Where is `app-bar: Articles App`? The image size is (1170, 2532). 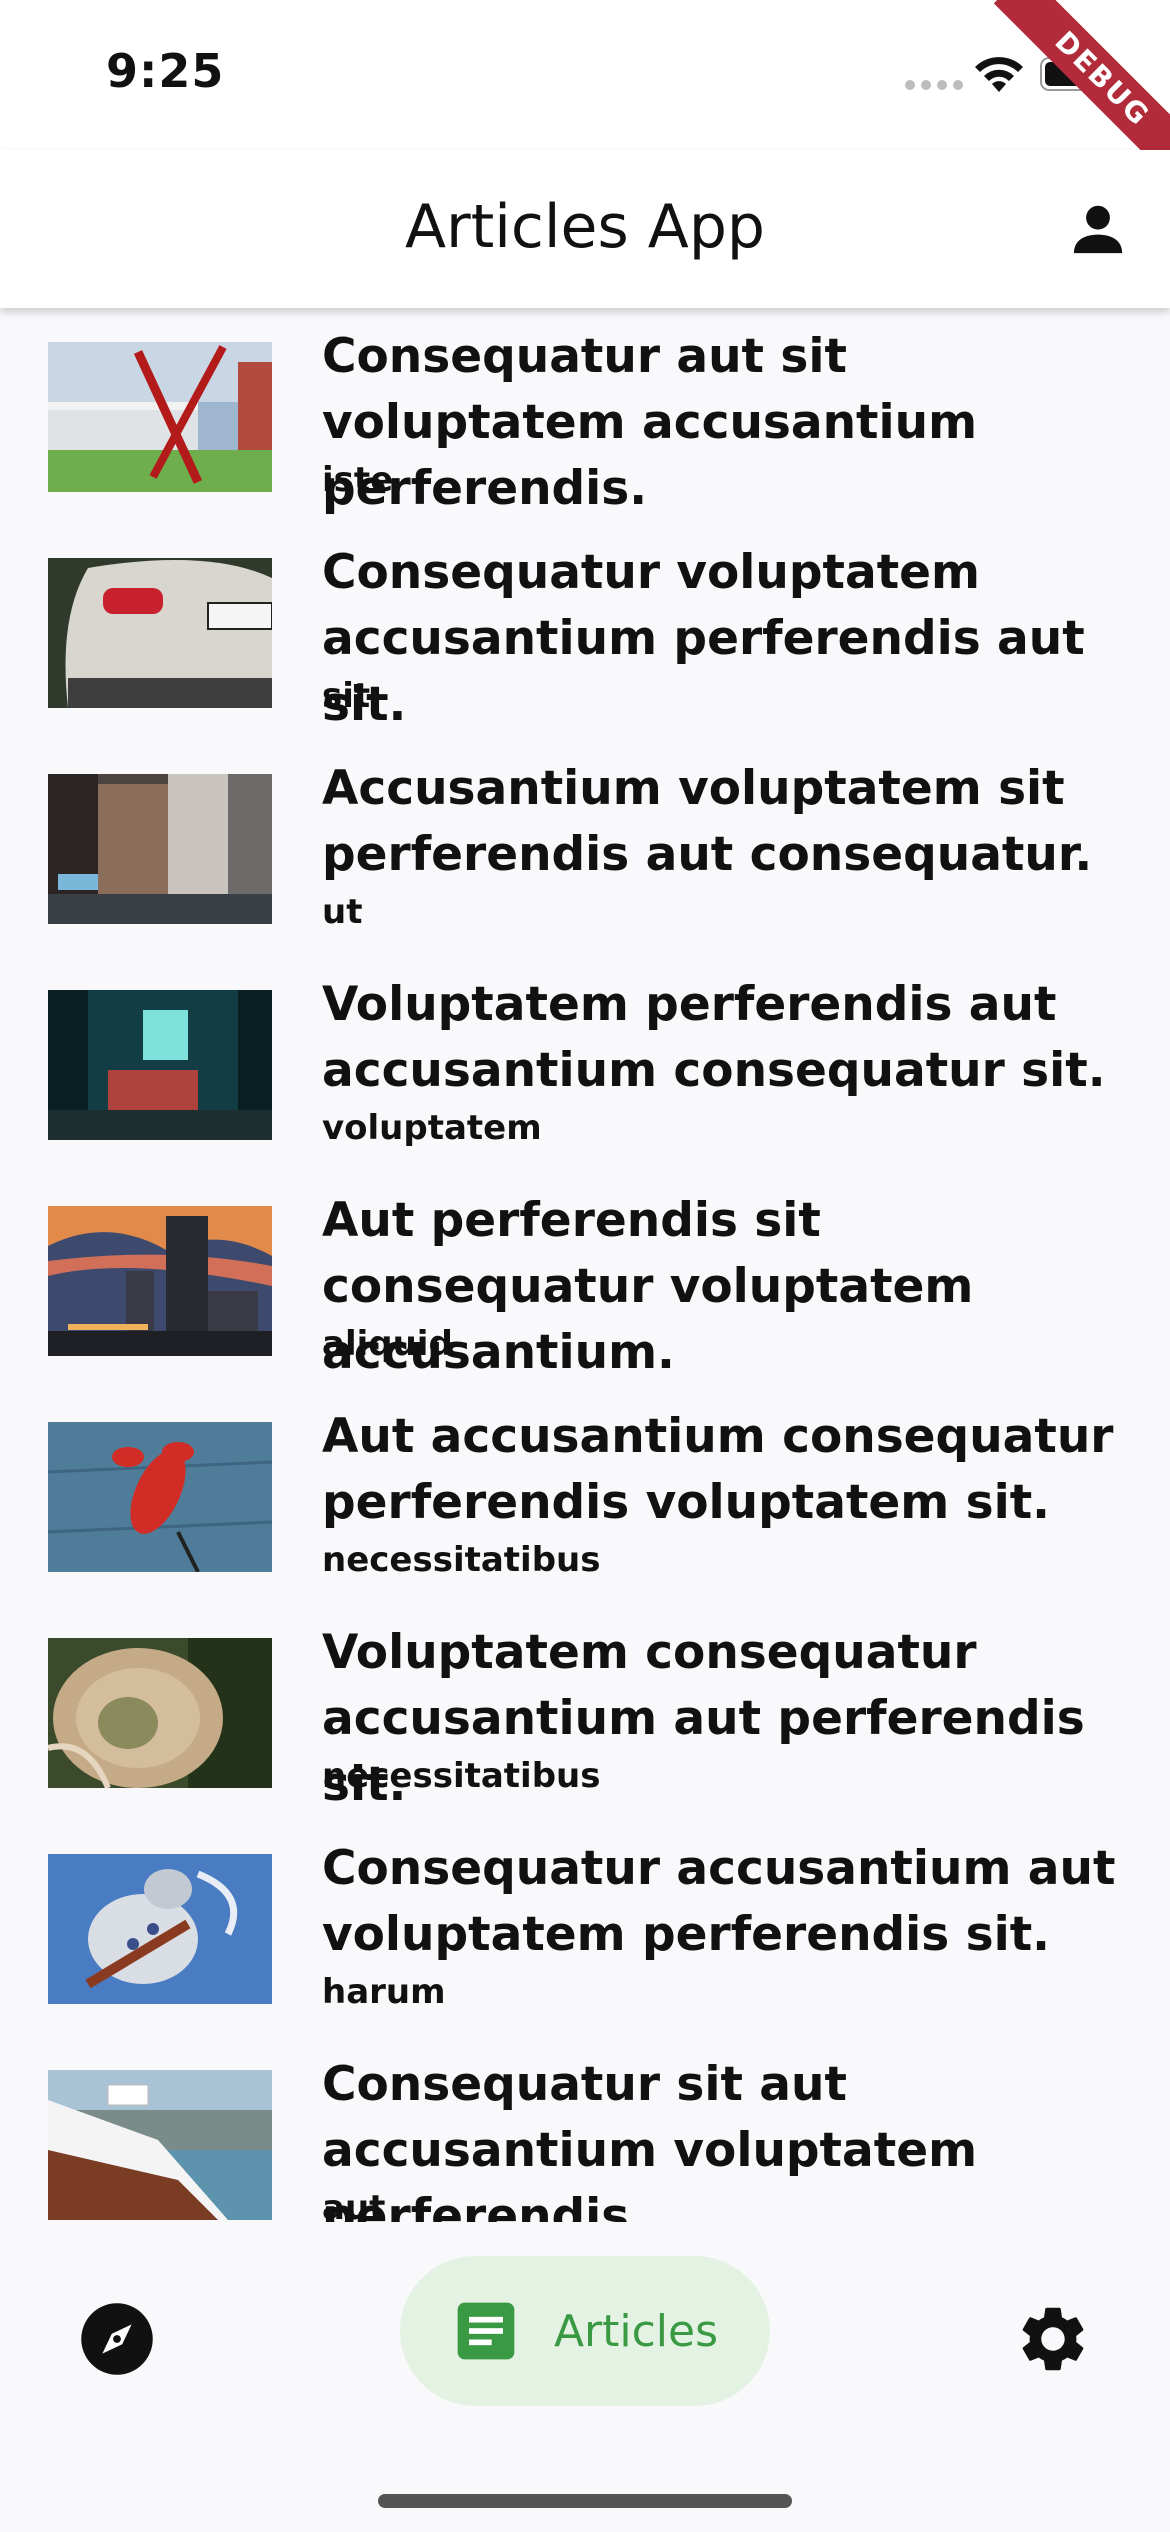
app-bar: Articles App is located at coordinates (585, 229).